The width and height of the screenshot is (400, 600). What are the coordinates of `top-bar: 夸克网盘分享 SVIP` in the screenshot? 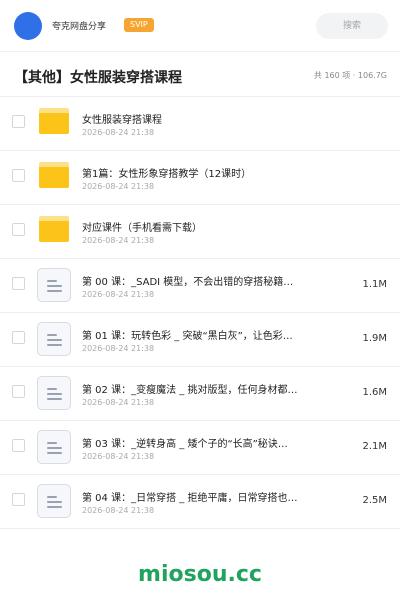 It's located at (200, 26).